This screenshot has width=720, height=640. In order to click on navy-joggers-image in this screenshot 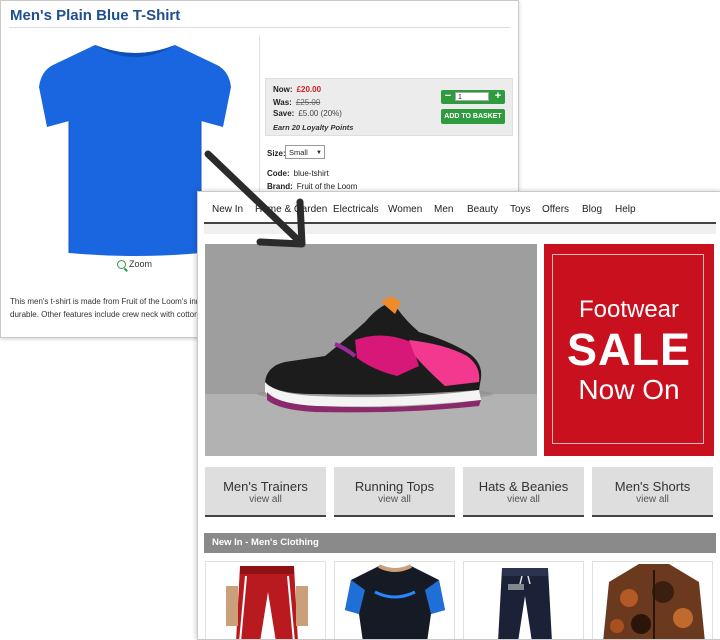, I will do `click(525, 603)`.